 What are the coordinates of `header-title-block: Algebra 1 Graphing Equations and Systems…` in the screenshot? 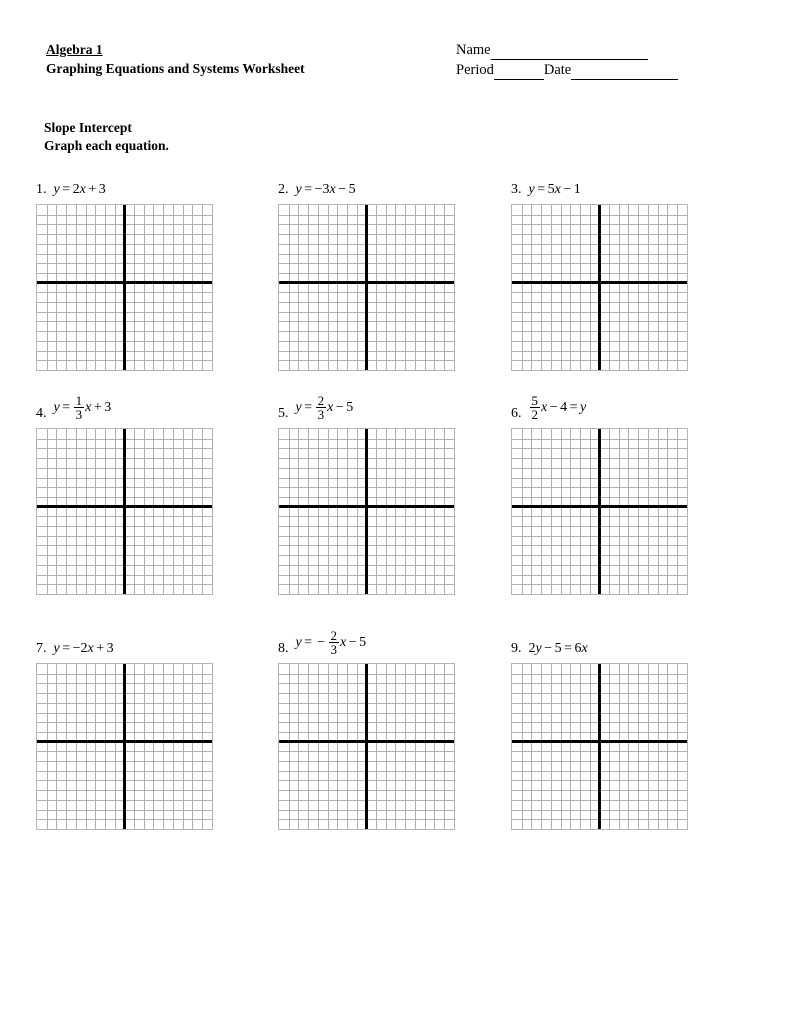 It's located at (251, 60).